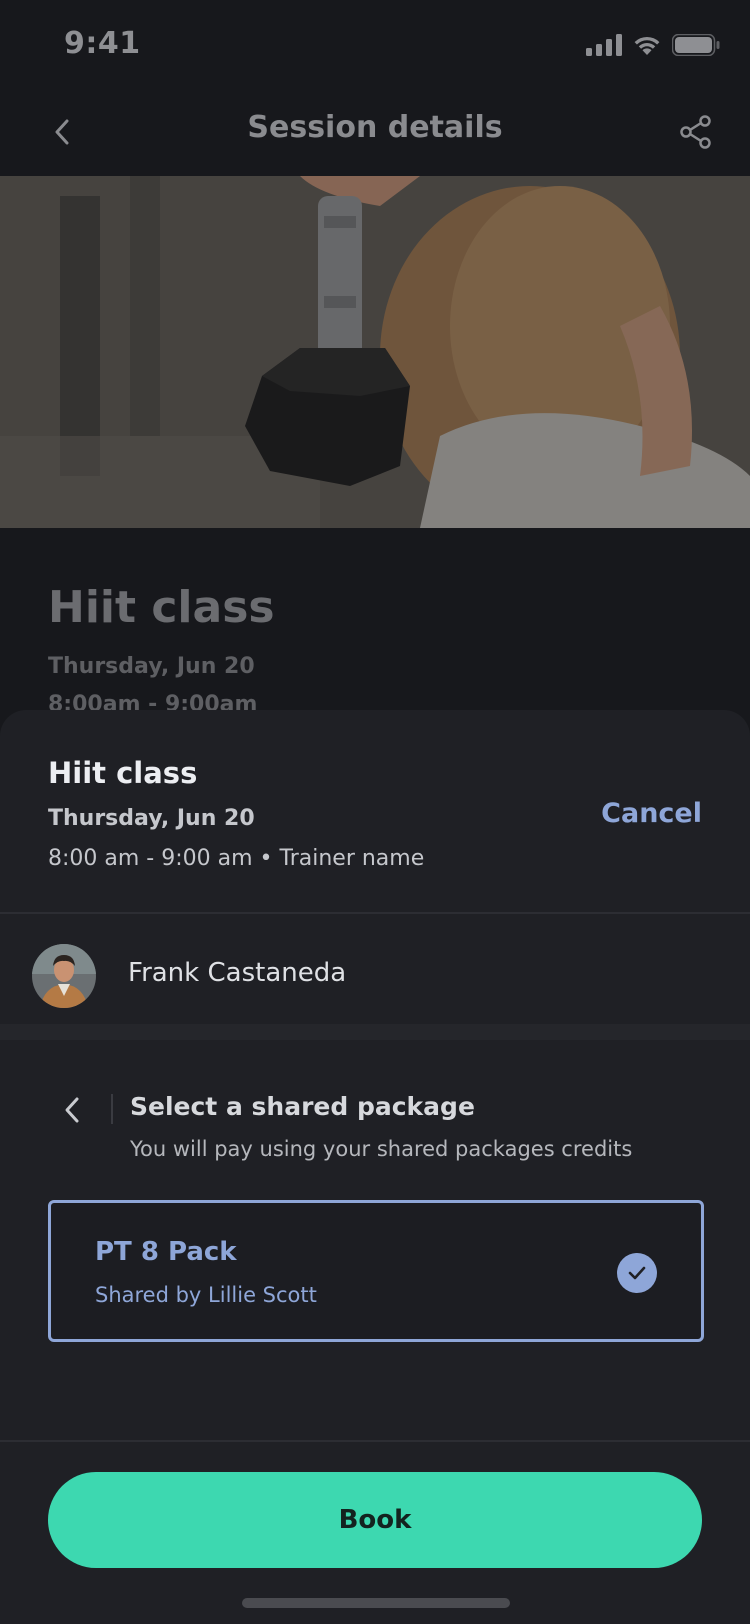  Describe the element at coordinates (112, 1109) in the screenshot. I see `header-divider` at that location.